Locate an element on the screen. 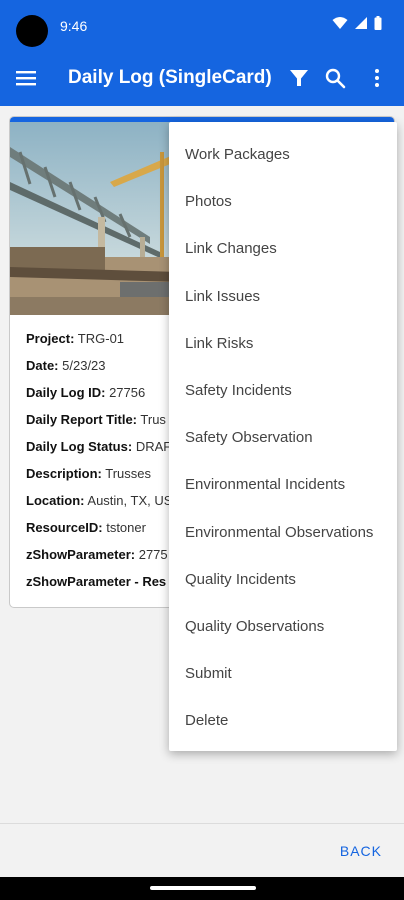 The width and height of the screenshot is (404, 900). menu-item-link-risks: Link Risks is located at coordinates (283, 343).